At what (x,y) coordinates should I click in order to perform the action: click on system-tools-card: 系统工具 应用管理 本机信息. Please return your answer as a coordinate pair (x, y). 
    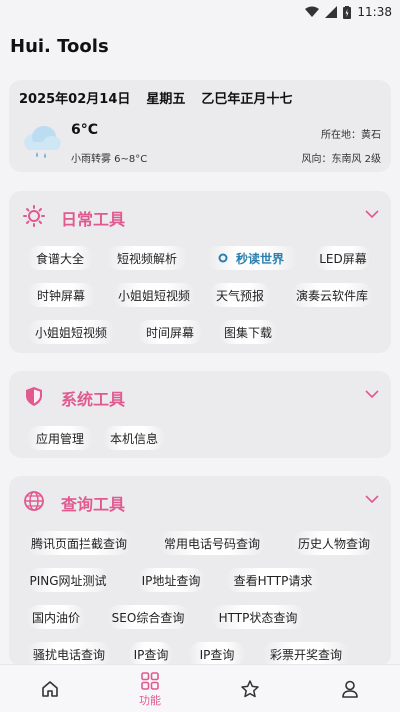
    Looking at the image, I should click on (200, 414).